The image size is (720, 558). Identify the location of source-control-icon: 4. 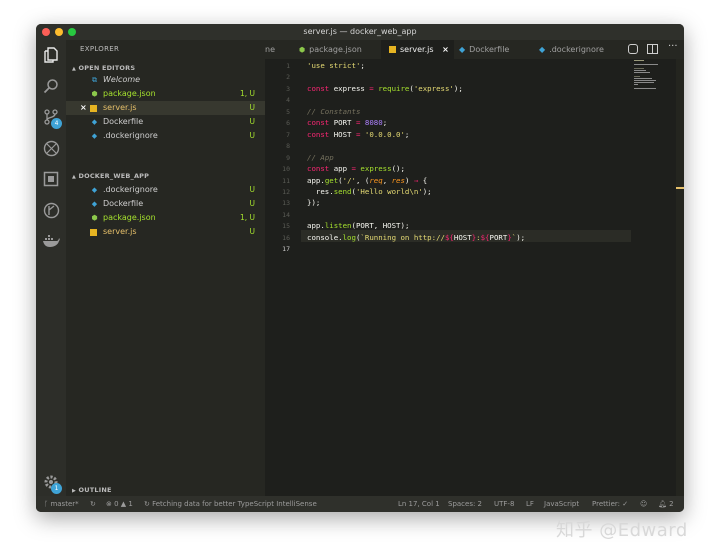
(51, 118).